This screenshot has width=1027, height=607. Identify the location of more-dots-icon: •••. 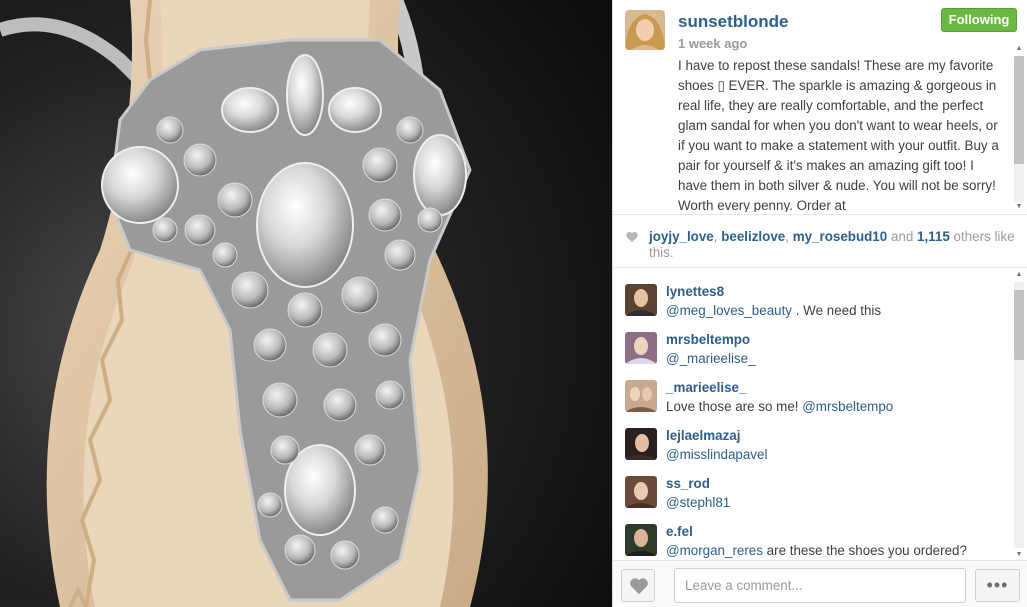
(997, 585).